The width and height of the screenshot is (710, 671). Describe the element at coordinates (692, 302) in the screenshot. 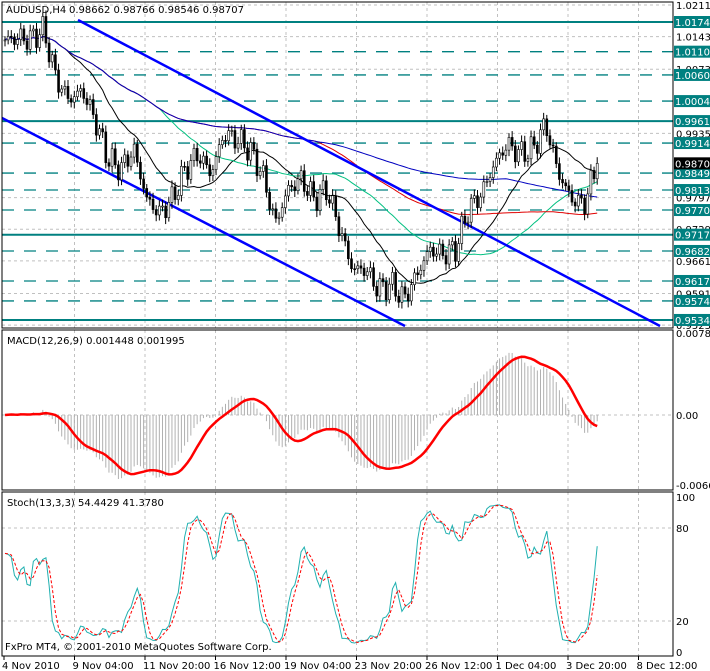

I see `level-label: 0.95749` at that location.